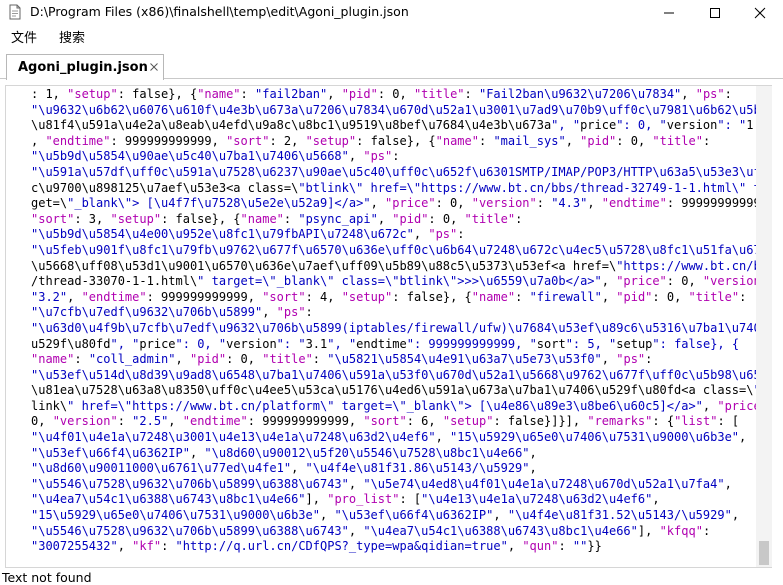 The image size is (783, 585). I want to click on maximize-icon, so click(715, 13).